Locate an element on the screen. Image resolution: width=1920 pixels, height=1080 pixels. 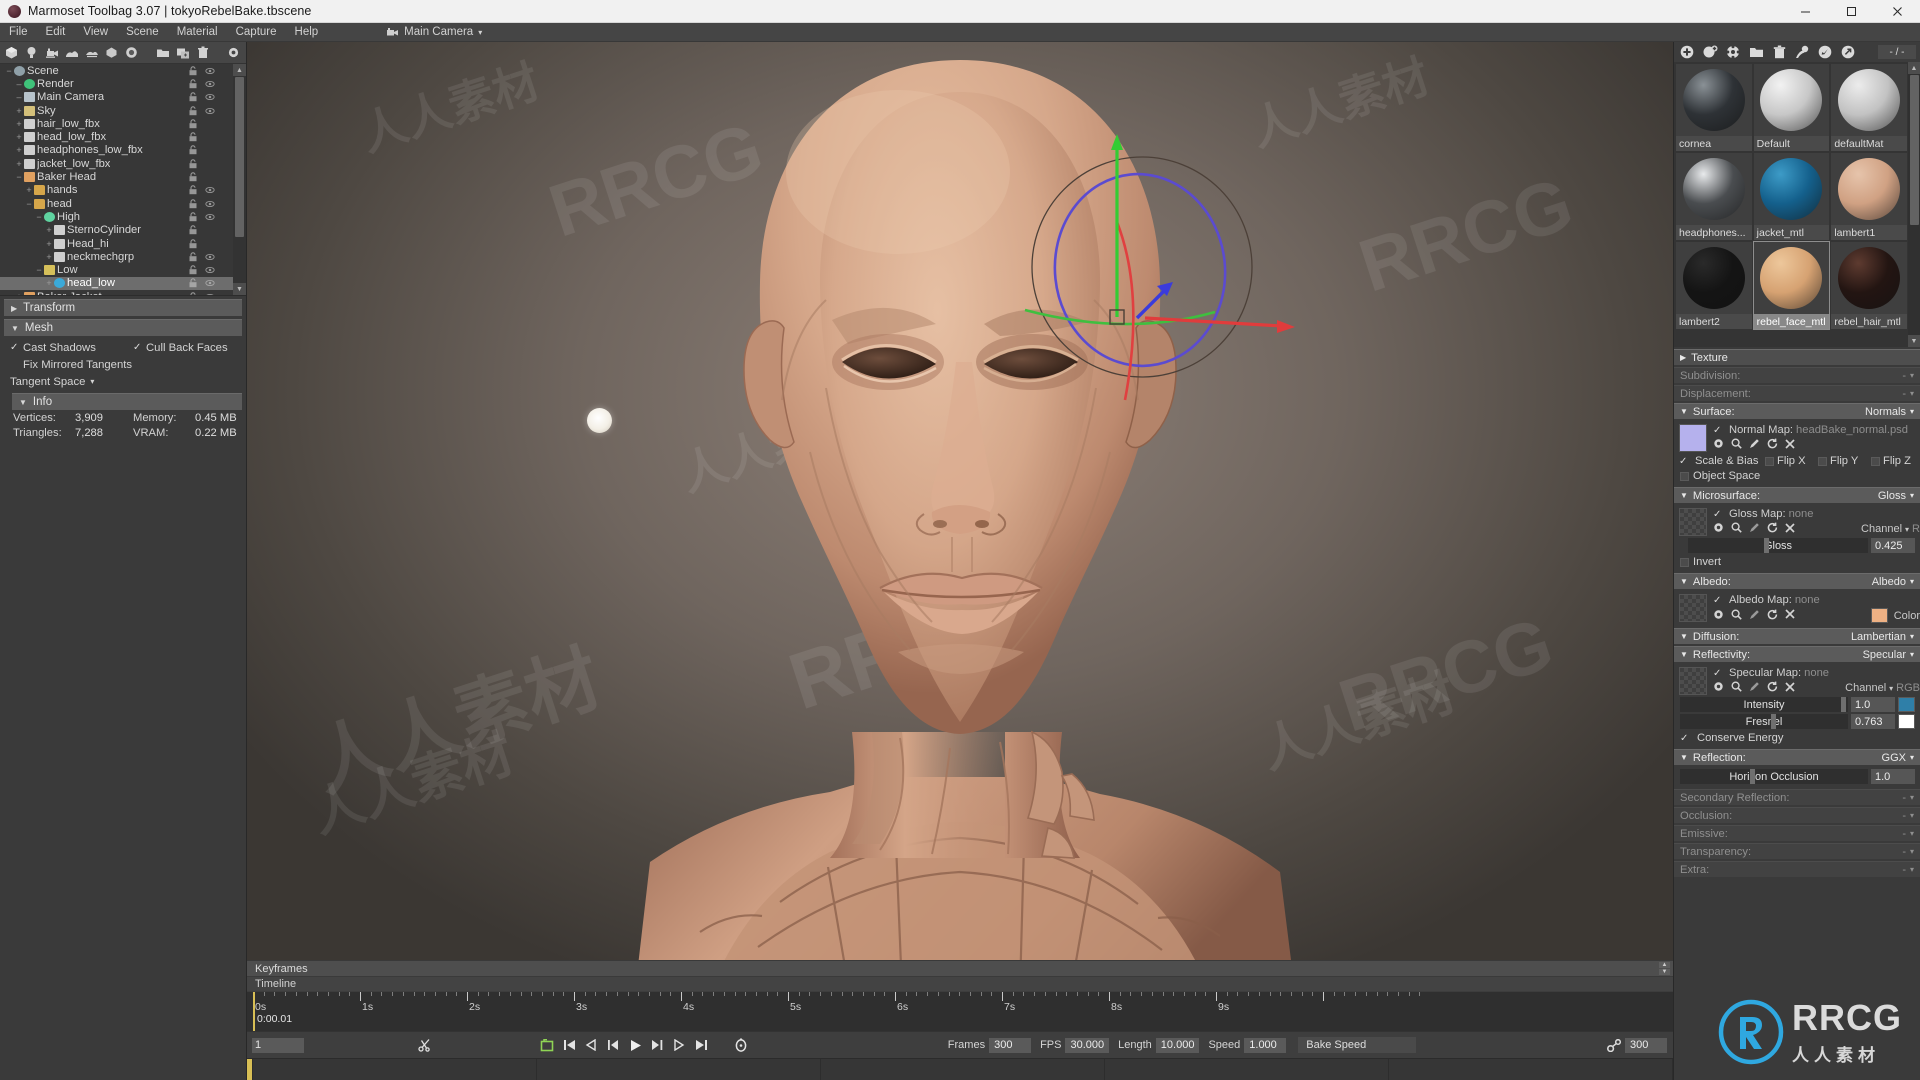
albedo-section-header: ▼ Albedo: Albedo ▾ is located at coordinates (1797, 581).